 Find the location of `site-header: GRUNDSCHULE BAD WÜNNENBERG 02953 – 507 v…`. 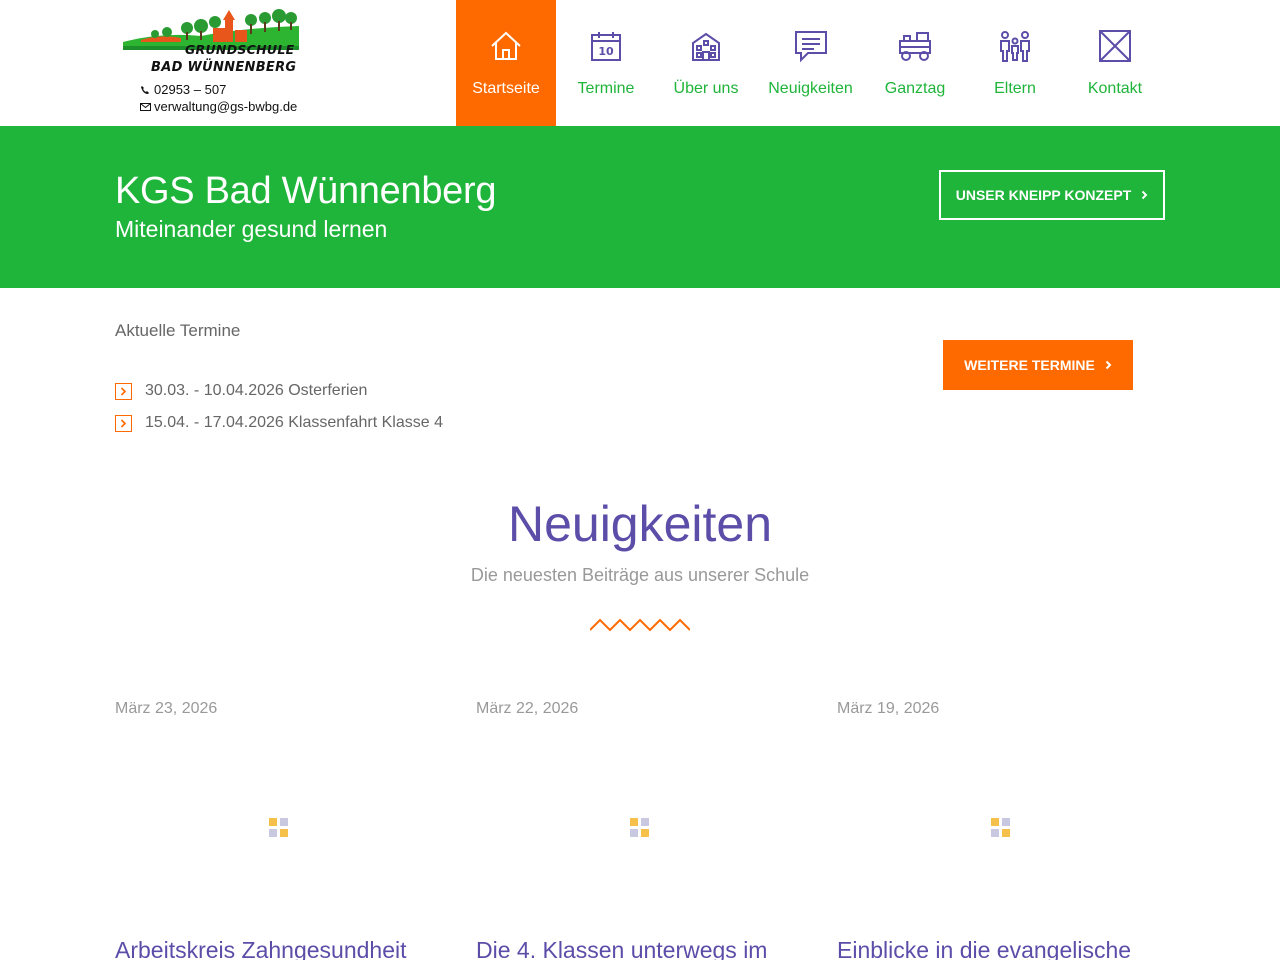

site-header: GRUNDSCHULE BAD WÜNNENBERG 02953 – 507 v… is located at coordinates (640, 63).